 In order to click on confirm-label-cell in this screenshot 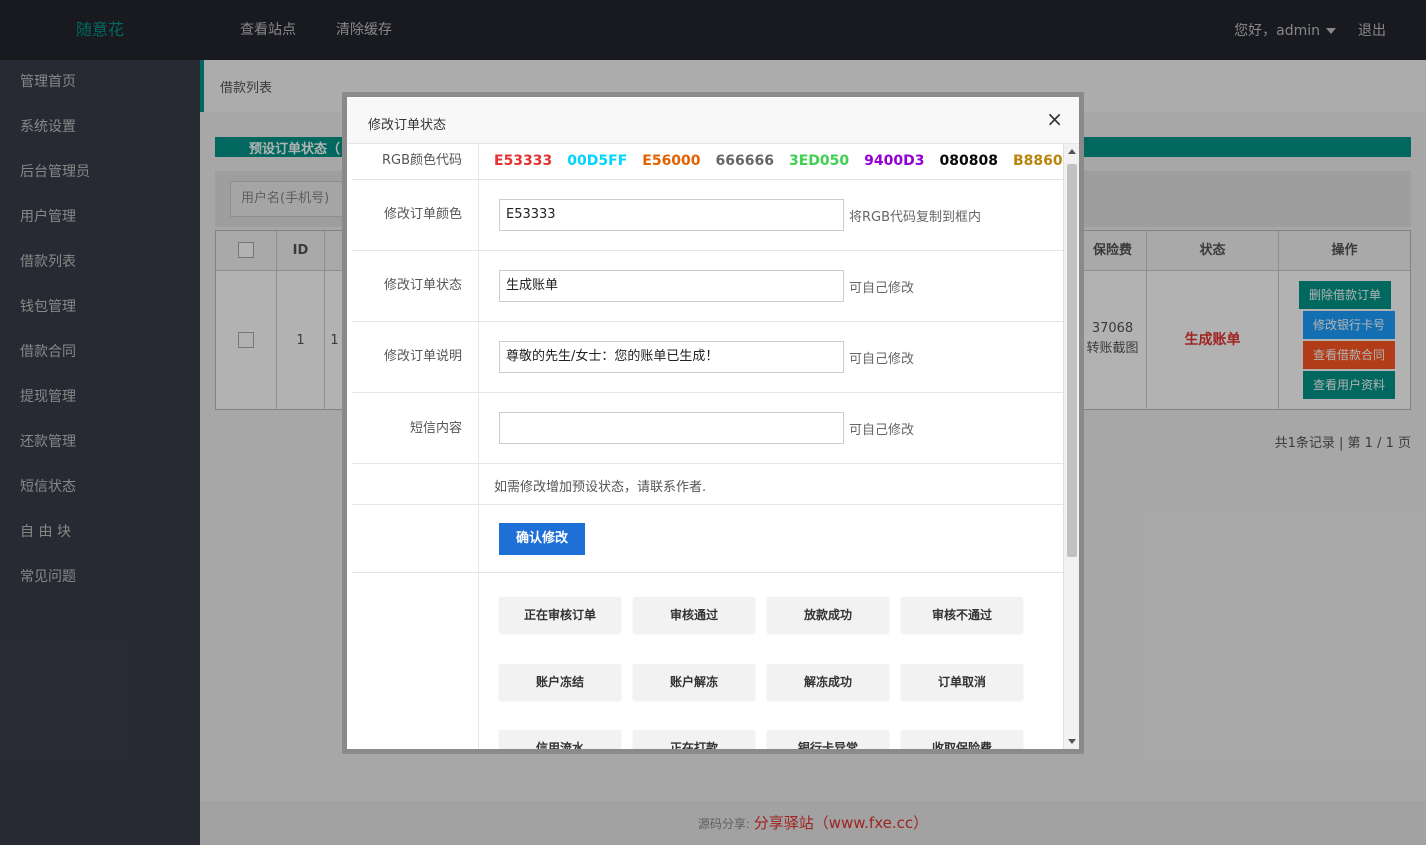, I will do `click(415, 538)`.